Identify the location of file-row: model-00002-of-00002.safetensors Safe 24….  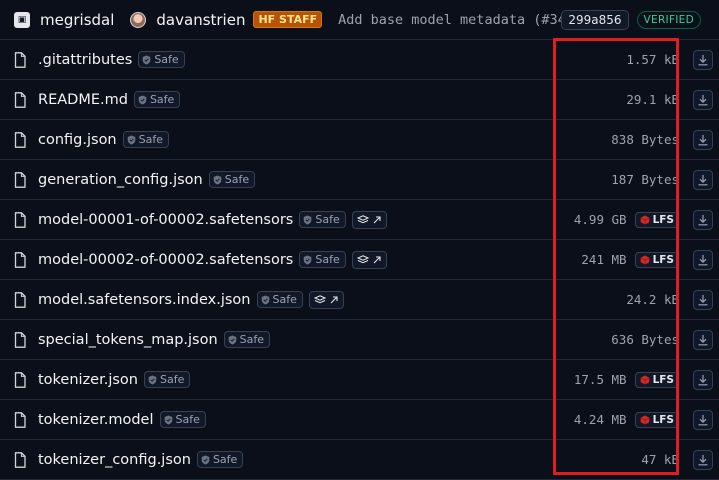
(359, 260).